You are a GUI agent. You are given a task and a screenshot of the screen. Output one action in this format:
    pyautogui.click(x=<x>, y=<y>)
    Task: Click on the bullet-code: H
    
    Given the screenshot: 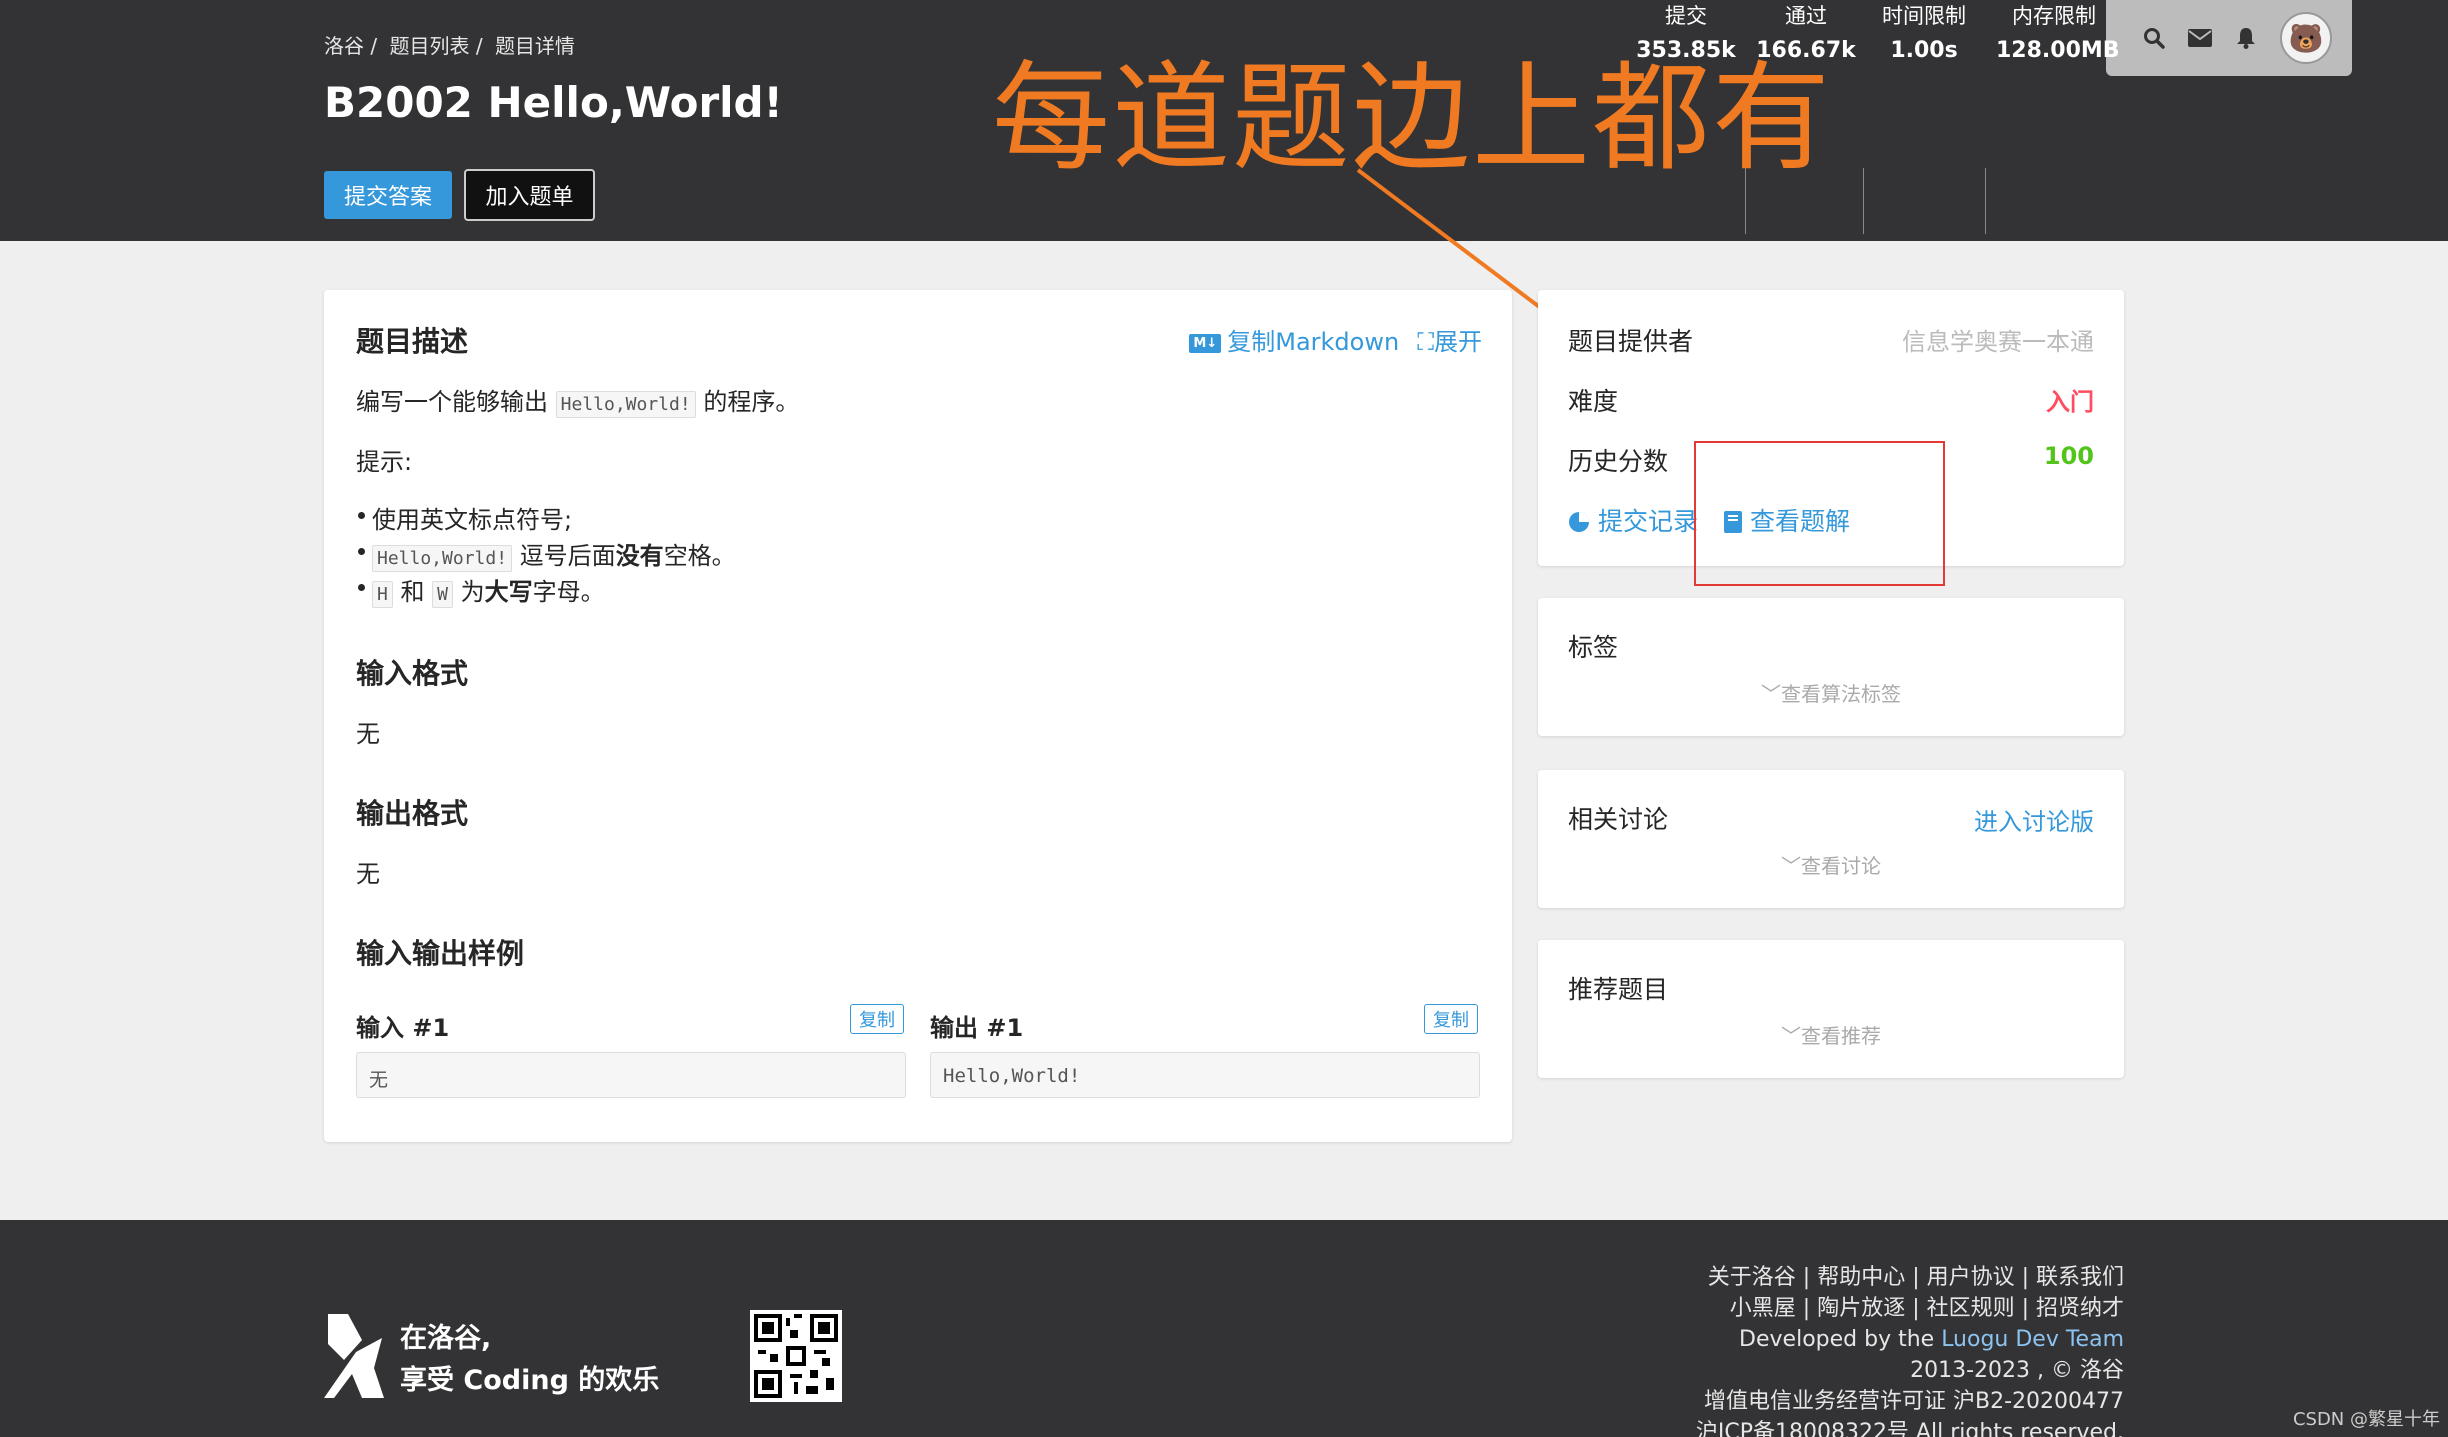 What is the action you would take?
    pyautogui.click(x=382, y=594)
    